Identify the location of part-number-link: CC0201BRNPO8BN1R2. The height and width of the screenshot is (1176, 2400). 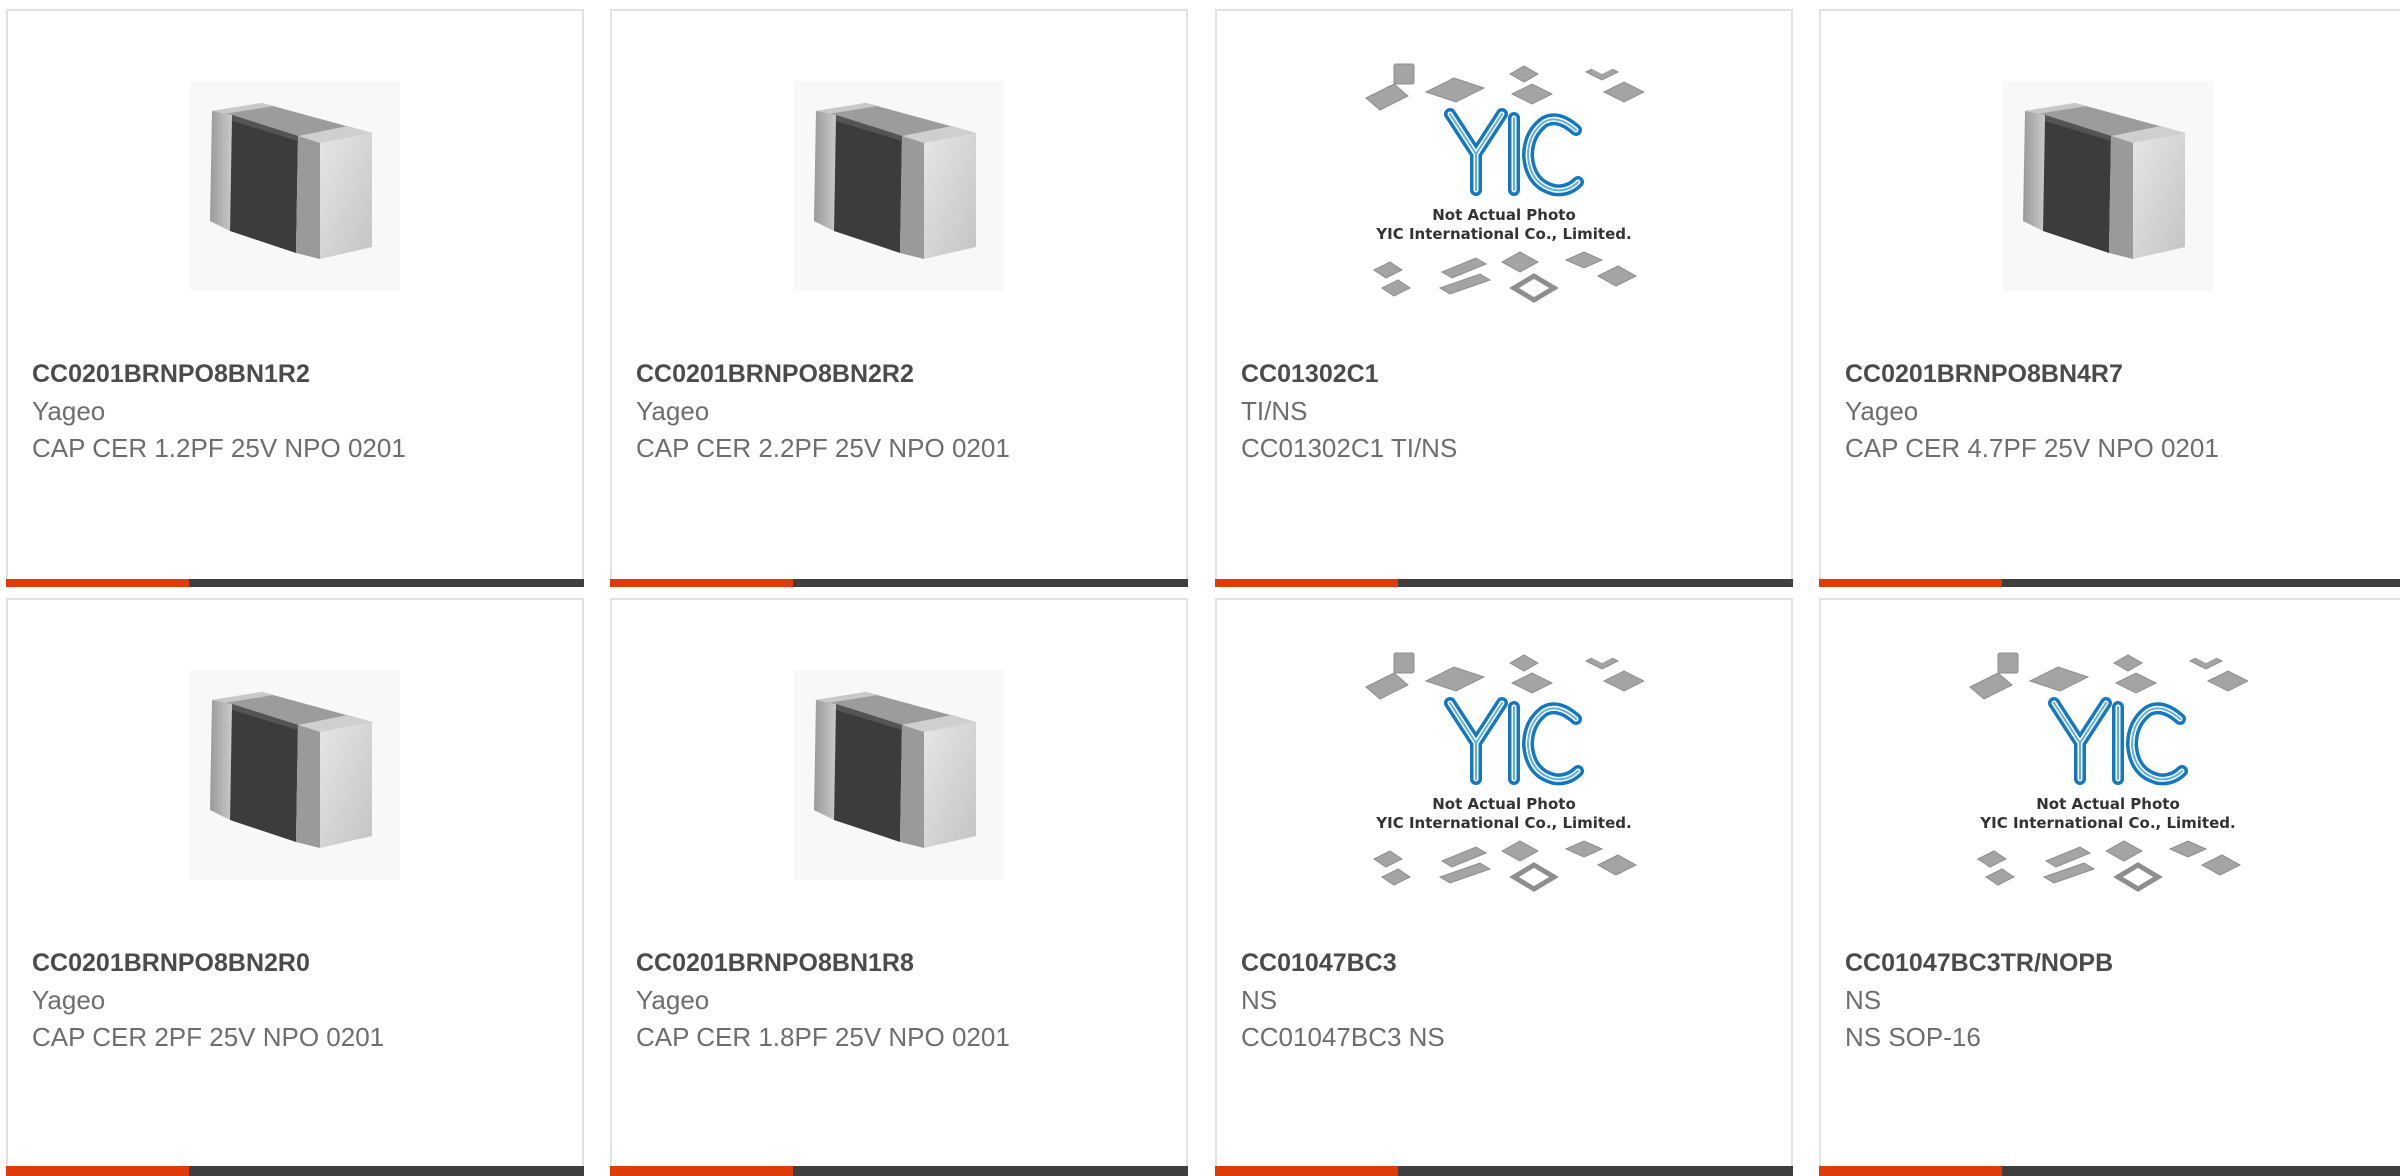
(297, 374).